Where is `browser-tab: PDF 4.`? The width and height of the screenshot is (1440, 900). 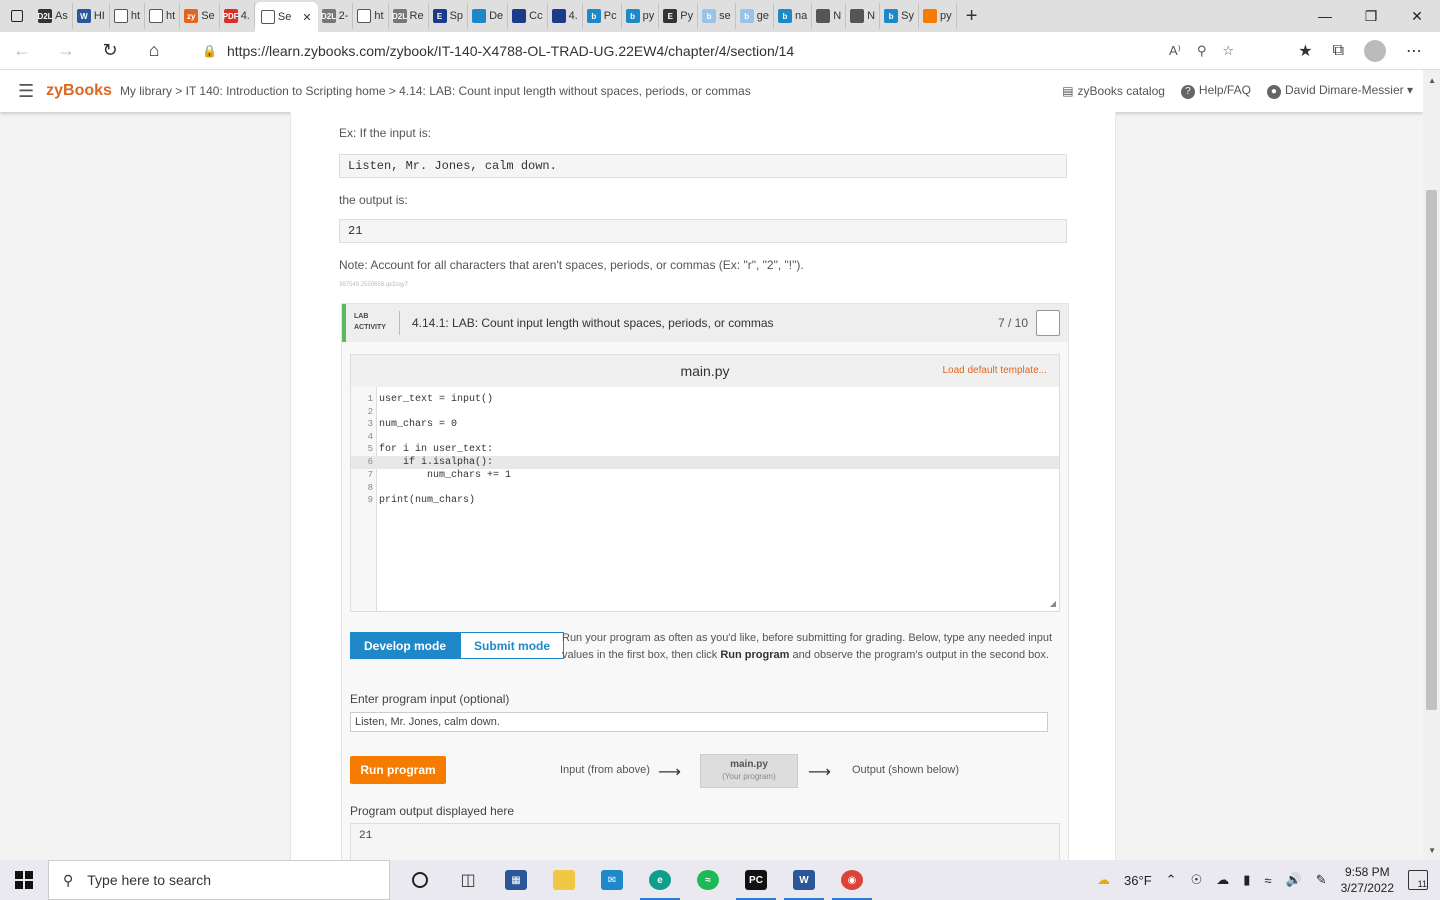
browser-tab: PDF 4. is located at coordinates (237, 16).